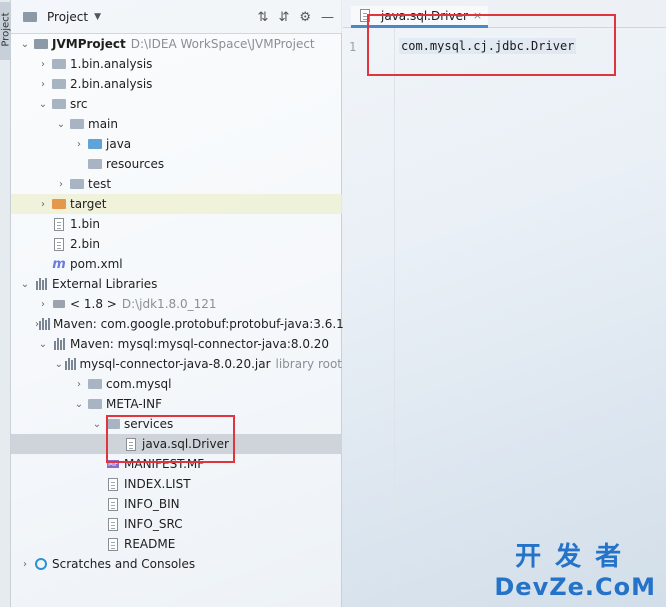  I want to click on tree-item-label: INDEX.LIST, so click(157, 484).